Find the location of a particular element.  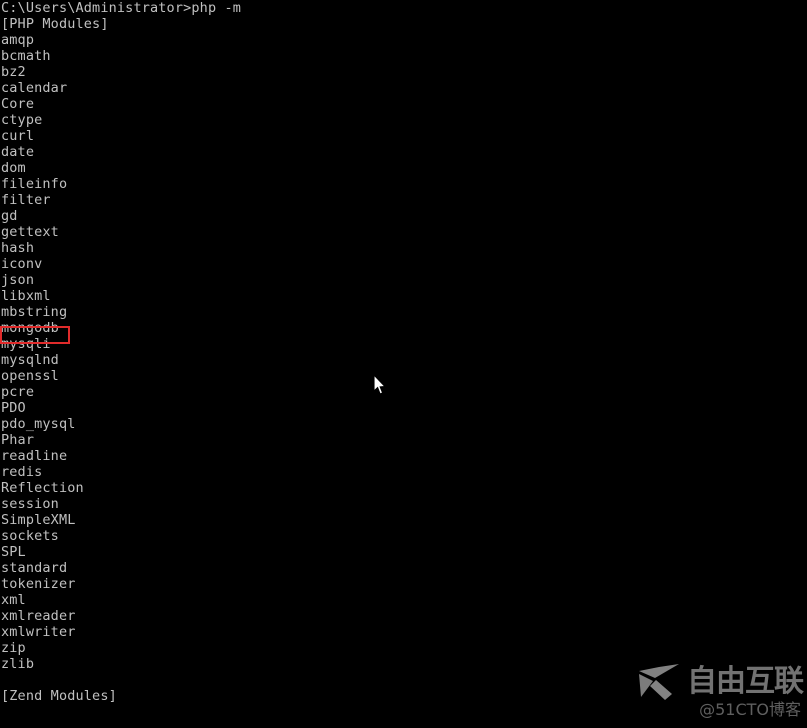

module-list-item: libxml is located at coordinates (26, 296).